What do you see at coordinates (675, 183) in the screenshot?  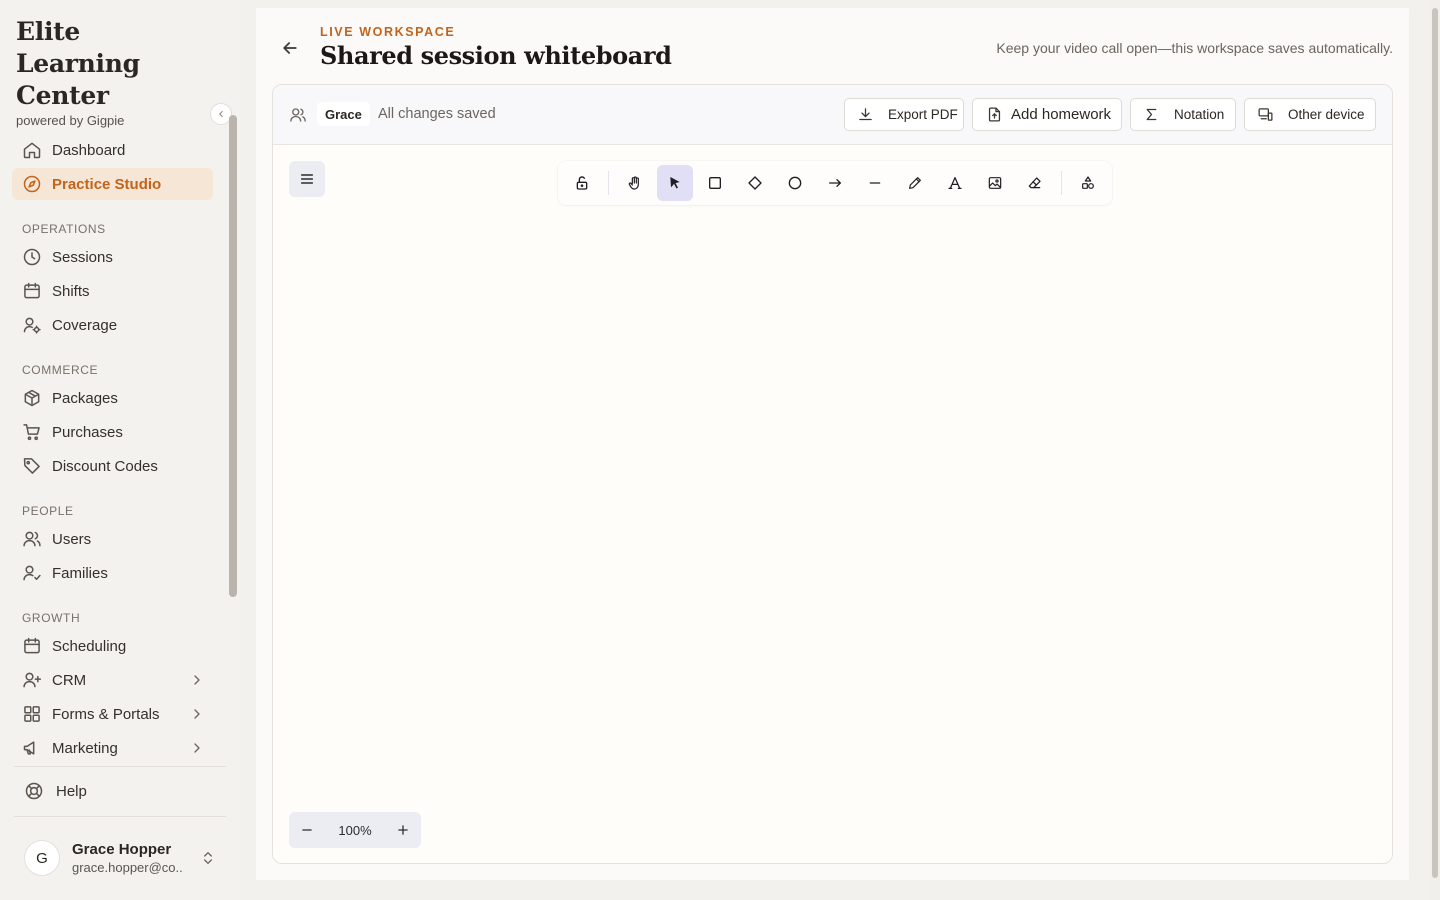 I see `tool-selection` at bounding box center [675, 183].